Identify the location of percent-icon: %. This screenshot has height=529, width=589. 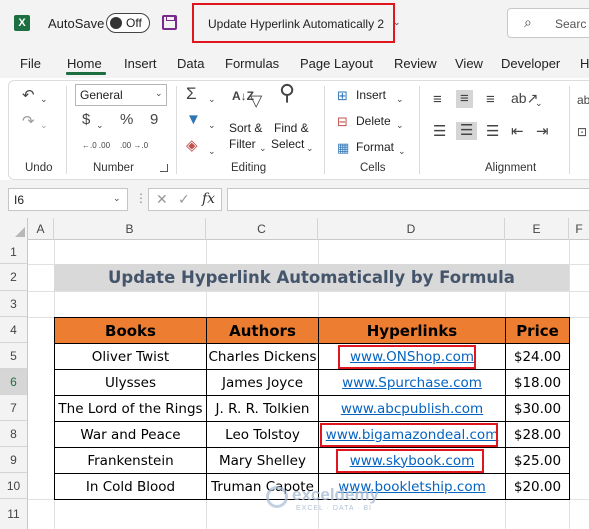
(126, 120).